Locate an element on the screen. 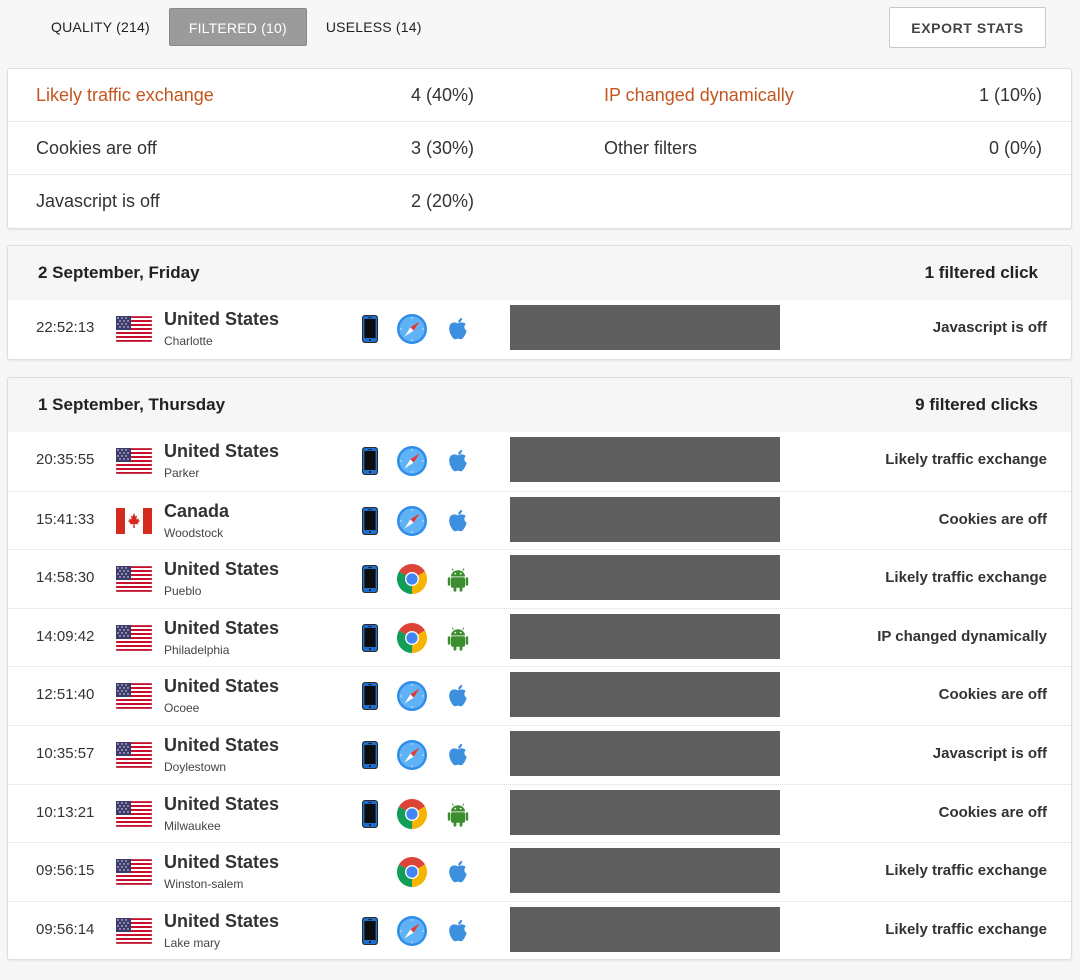 The image size is (1080, 980). summary-value: 0 (0%) is located at coordinates (1015, 148).